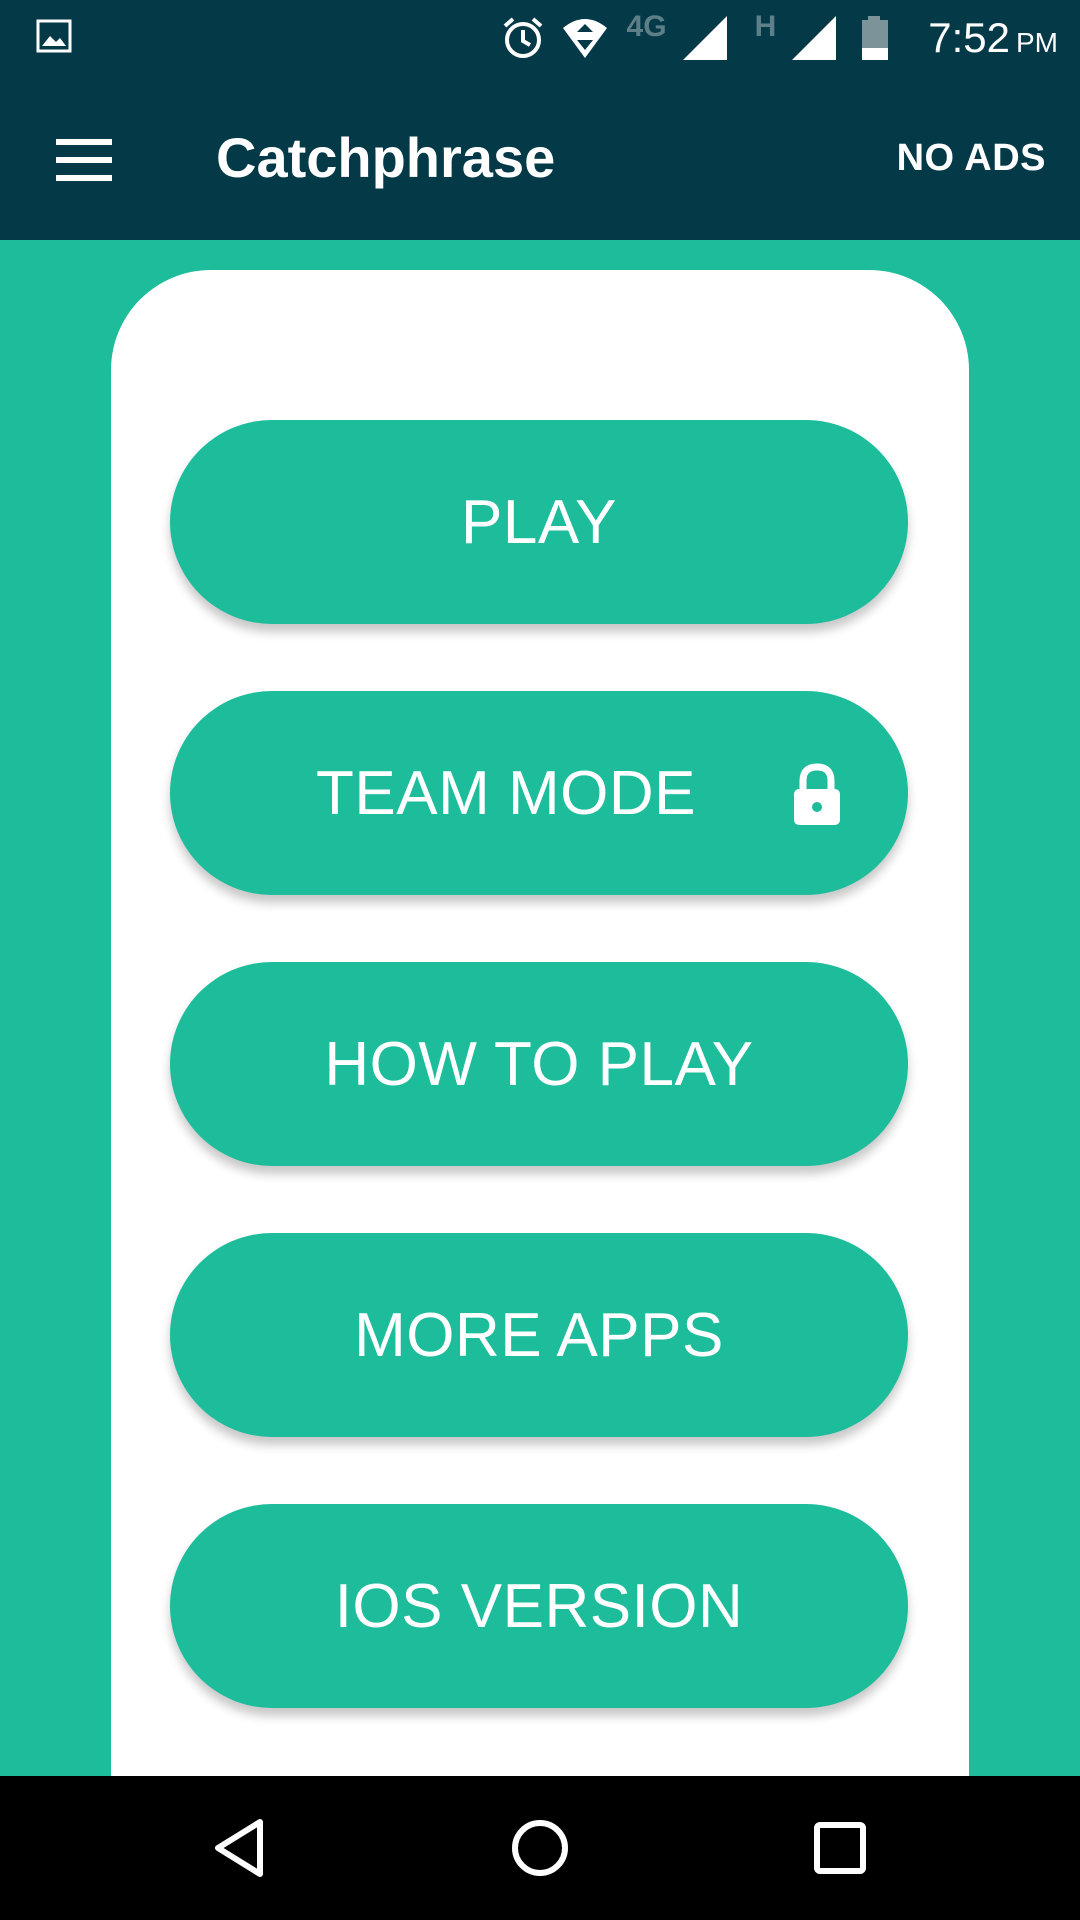  I want to click on play-button: PLAY, so click(539, 522).